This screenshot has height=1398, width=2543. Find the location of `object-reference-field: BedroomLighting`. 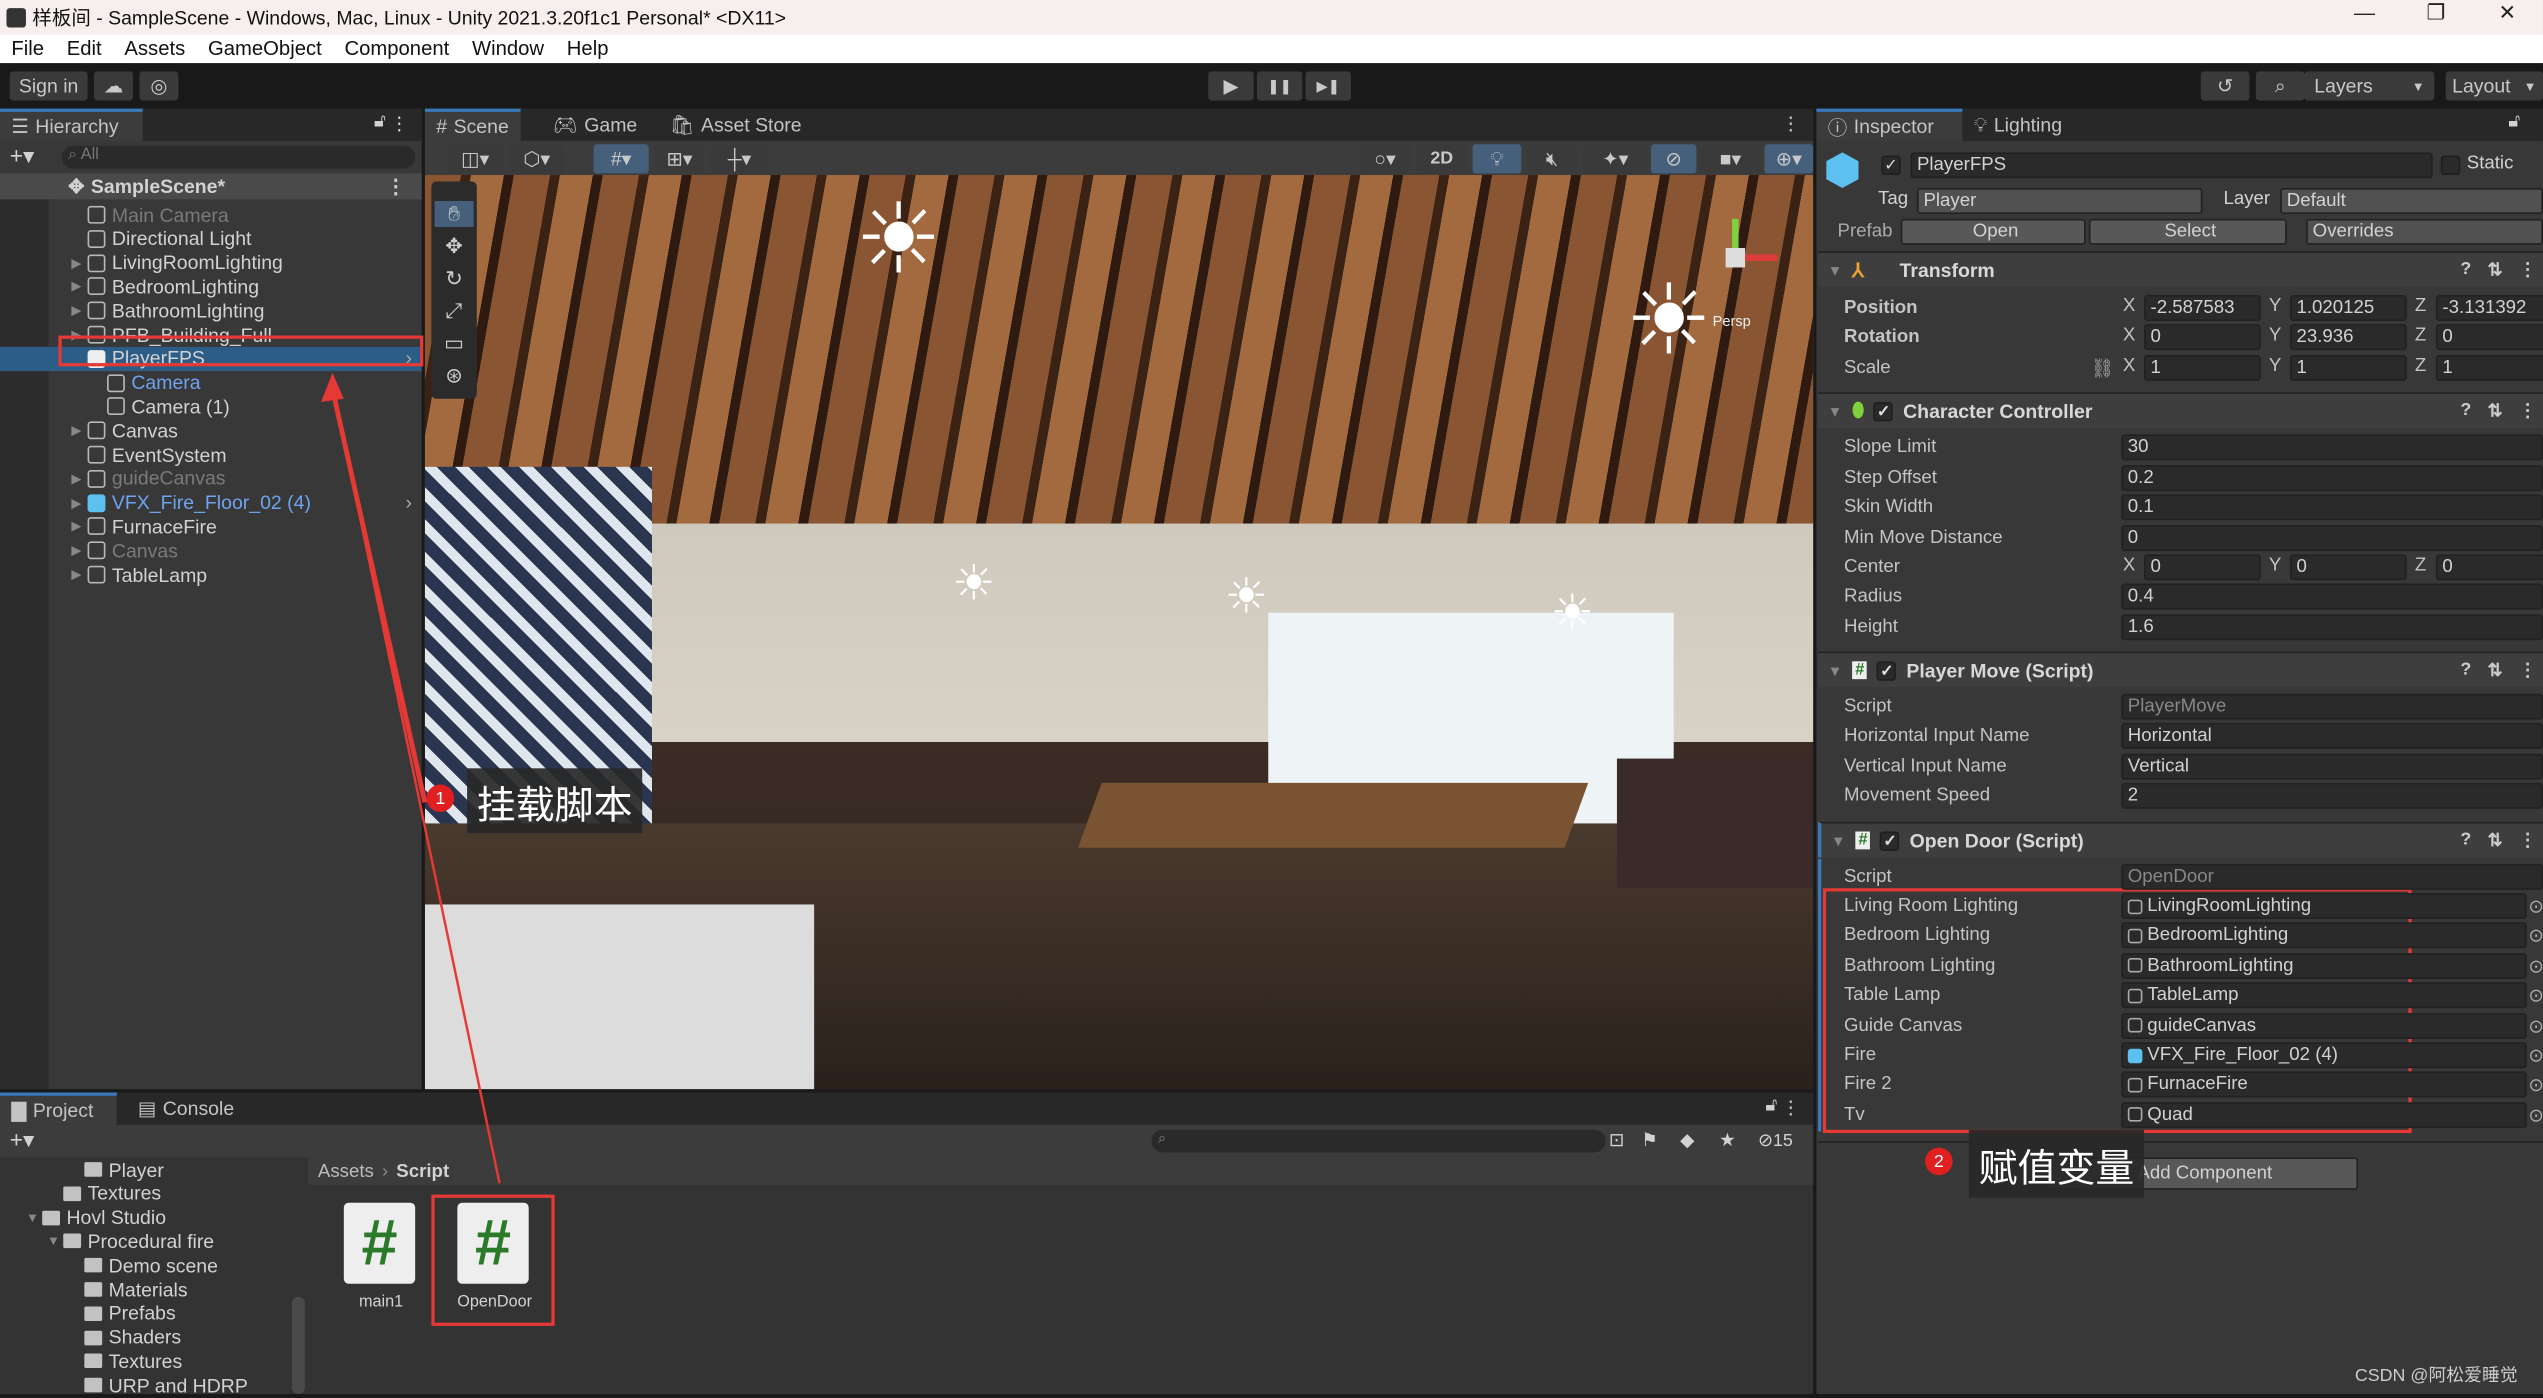

object-reference-field: BedroomLighting is located at coordinates (2324, 935).